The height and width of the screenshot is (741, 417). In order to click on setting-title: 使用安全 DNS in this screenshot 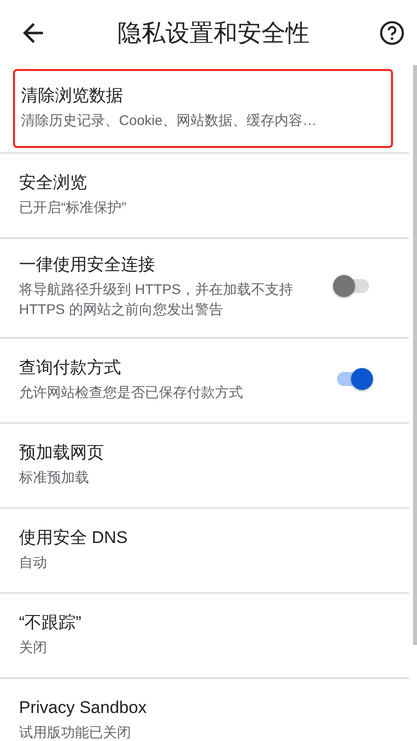, I will do `click(74, 537)`.